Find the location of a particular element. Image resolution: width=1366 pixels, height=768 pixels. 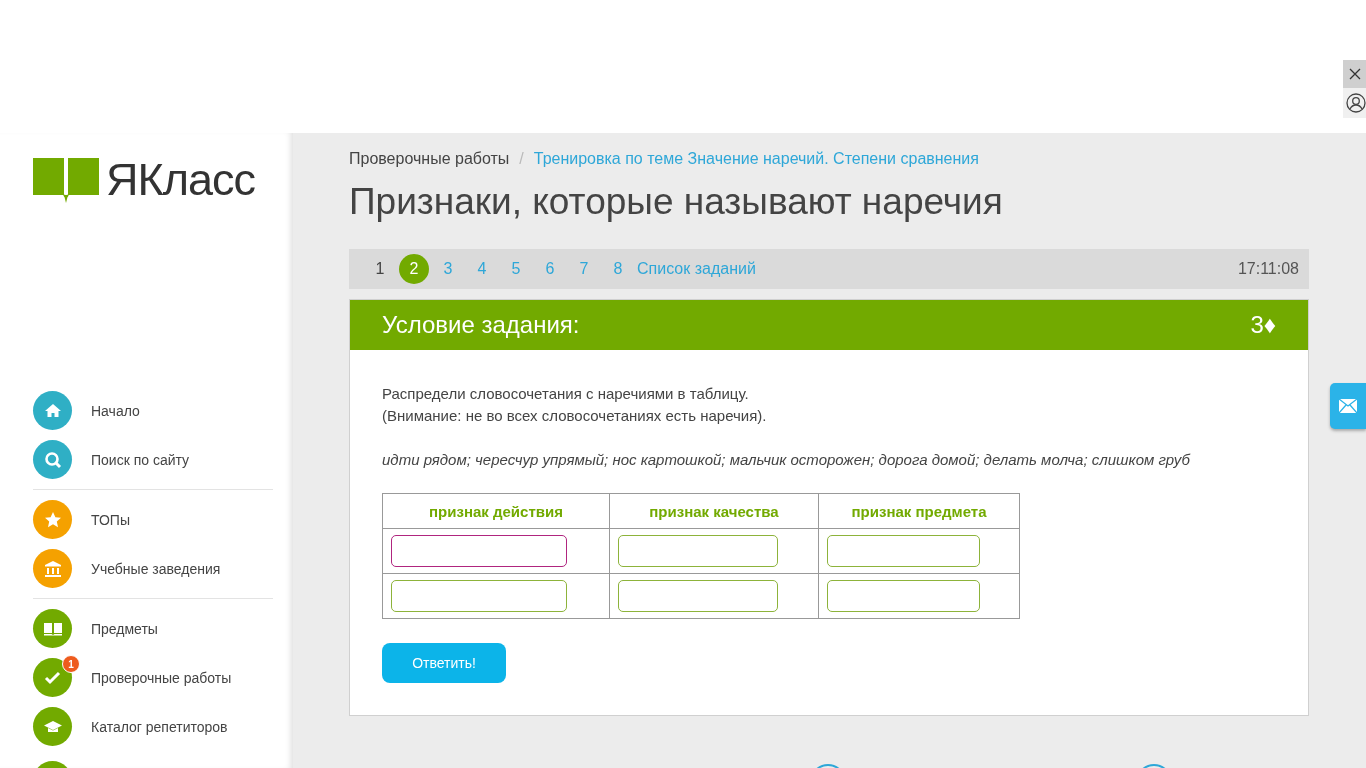

task-number-link: 1 is located at coordinates (380, 269).